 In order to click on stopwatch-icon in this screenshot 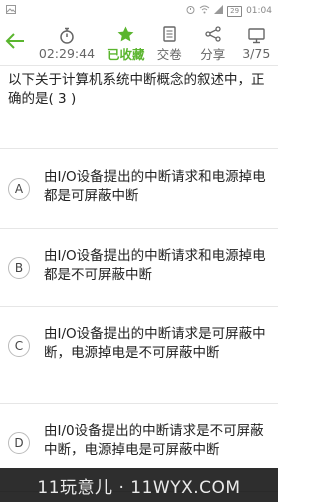, I will do `click(67, 36)`.